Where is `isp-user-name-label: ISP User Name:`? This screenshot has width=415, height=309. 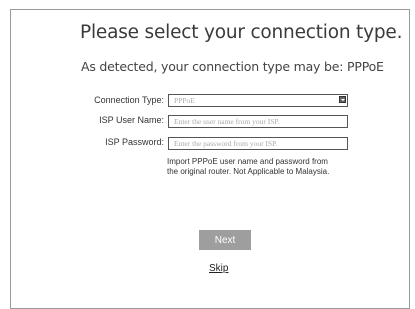 isp-user-name-label: ISP User Name: is located at coordinates (131, 120).